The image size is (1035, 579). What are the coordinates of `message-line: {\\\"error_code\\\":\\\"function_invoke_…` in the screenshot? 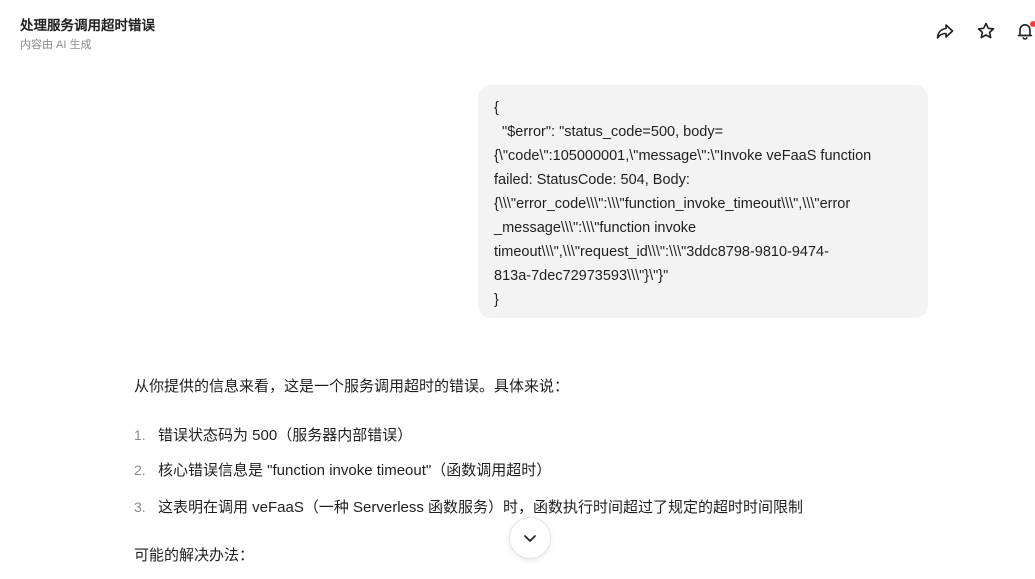 It's located at (672, 204).